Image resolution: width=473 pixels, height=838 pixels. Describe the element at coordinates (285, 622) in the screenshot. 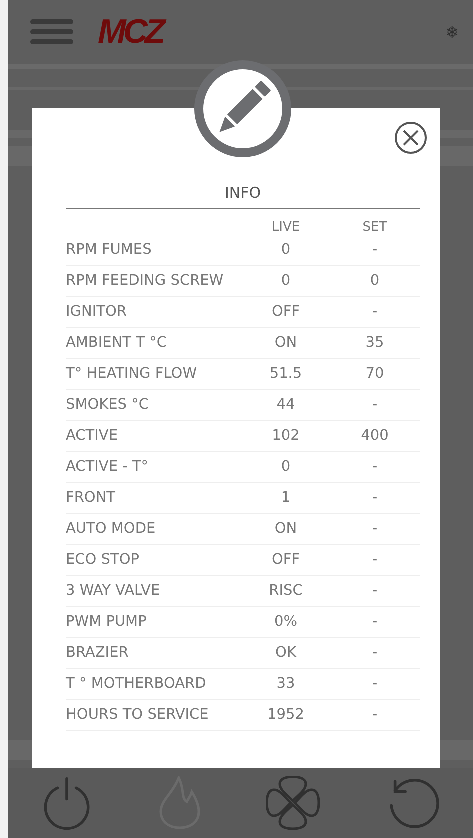

I see `live-value: 0%` at that location.